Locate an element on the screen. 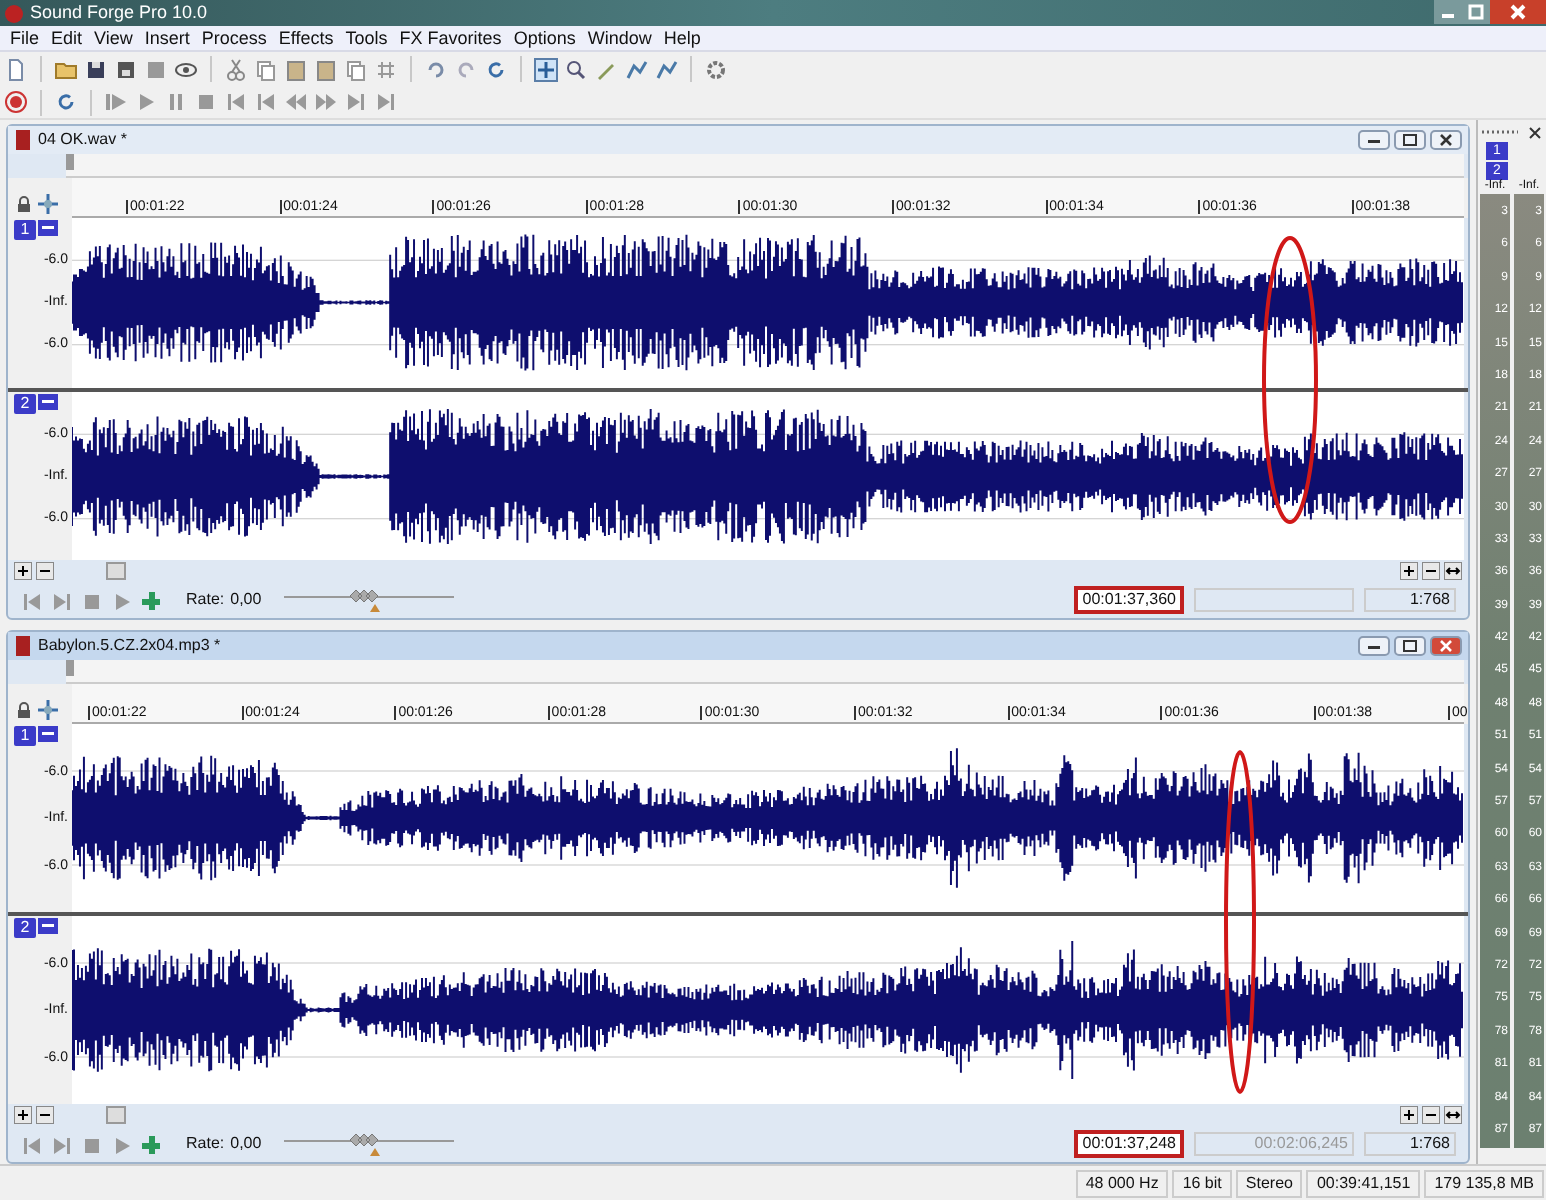 Image resolution: width=1546 pixels, height=1200 pixels. selection-start-field: 00:01:37,248 is located at coordinates (1129, 1144).